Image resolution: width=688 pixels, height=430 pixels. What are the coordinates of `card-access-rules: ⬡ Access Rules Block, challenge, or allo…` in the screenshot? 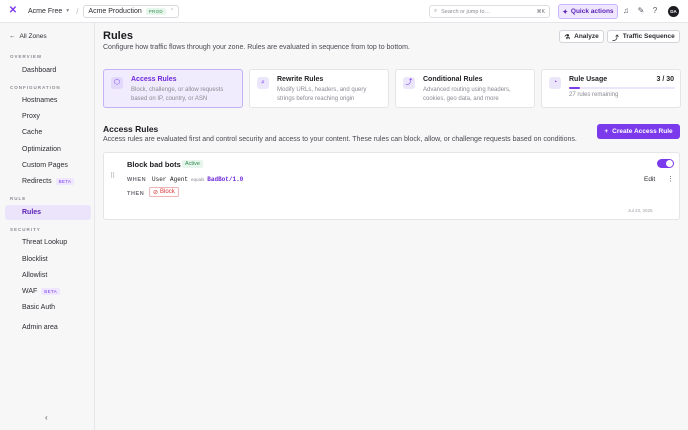 It's located at (173, 88).